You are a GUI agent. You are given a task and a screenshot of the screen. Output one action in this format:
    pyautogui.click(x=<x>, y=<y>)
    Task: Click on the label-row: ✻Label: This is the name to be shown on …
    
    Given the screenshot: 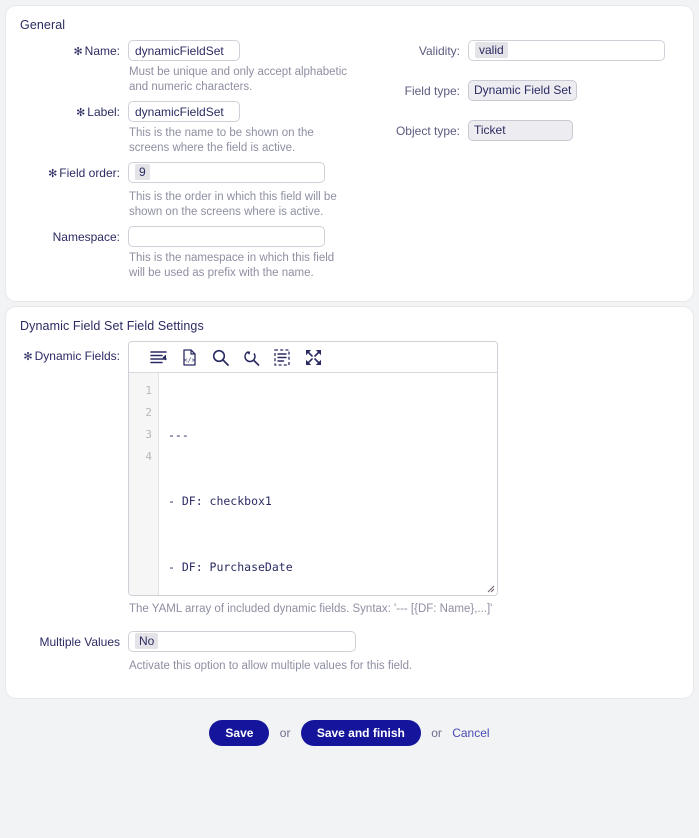 What is the action you would take?
    pyautogui.click(x=193, y=128)
    